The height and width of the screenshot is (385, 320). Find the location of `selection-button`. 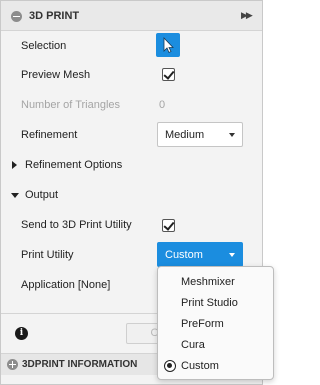

selection-button is located at coordinates (168, 45).